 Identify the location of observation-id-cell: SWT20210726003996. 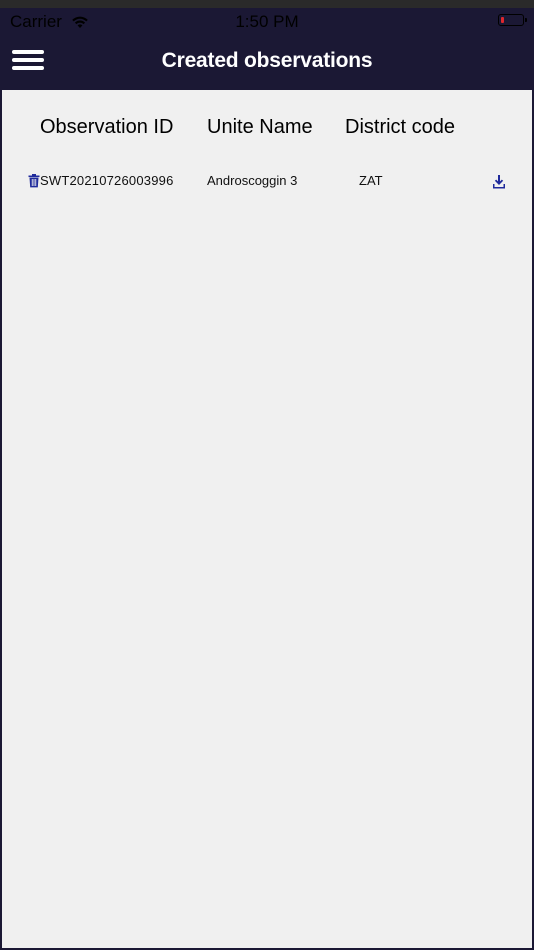
(107, 180).